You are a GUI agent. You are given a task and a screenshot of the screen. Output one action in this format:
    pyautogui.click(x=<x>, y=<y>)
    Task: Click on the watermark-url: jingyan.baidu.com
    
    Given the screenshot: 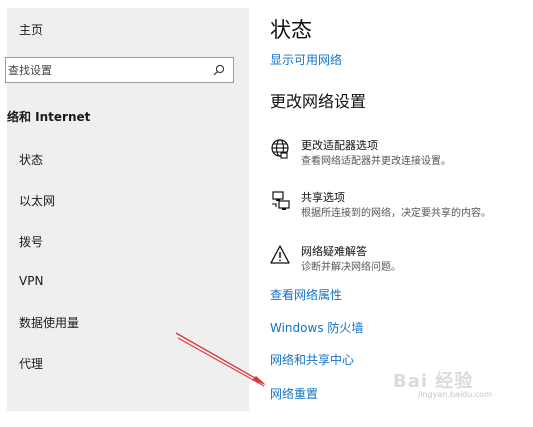 What is the action you would take?
    pyautogui.click(x=455, y=394)
    